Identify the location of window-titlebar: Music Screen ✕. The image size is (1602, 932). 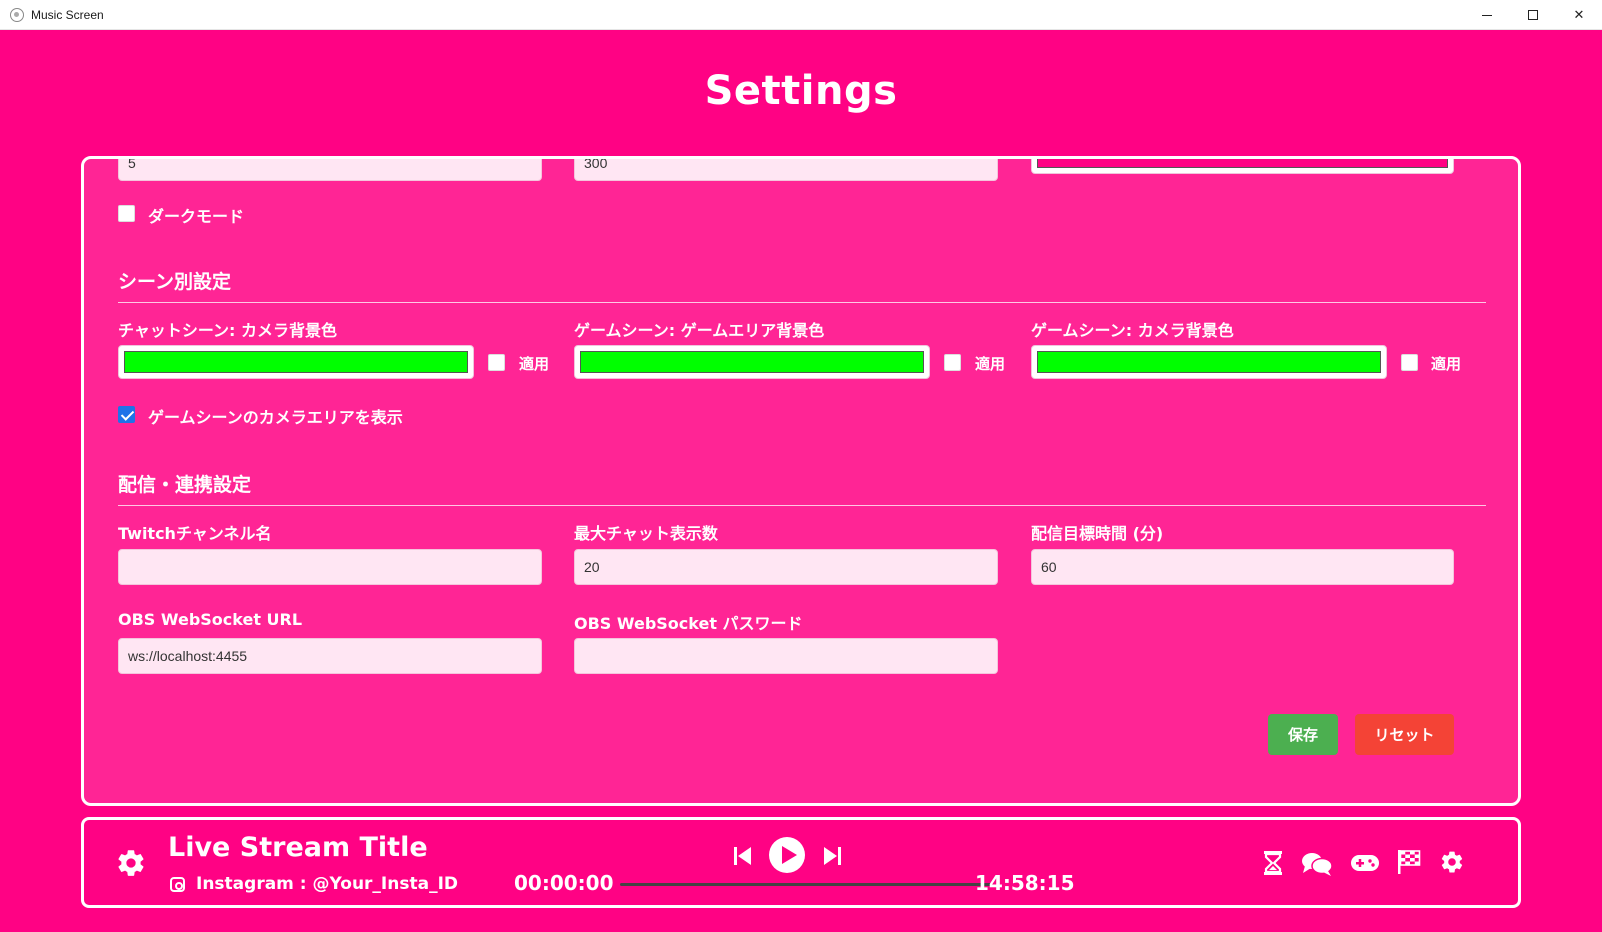
(801, 15).